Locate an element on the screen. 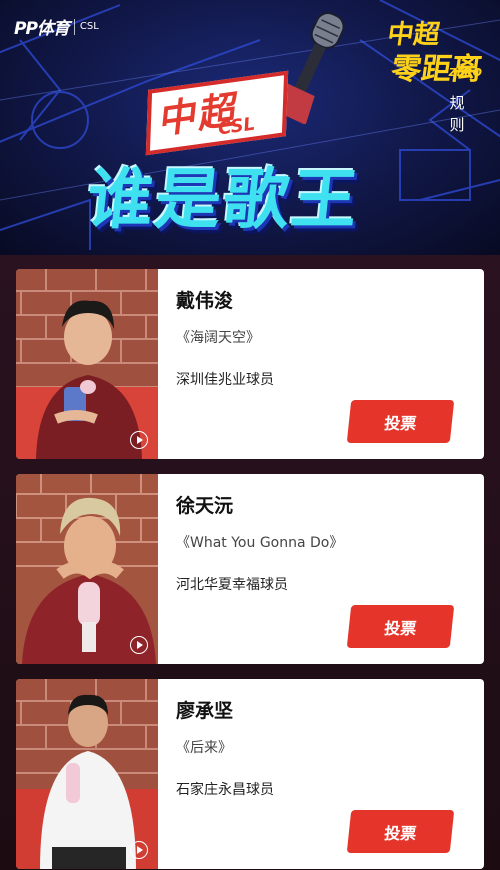  rules-link: 规则 is located at coordinates (457, 114).